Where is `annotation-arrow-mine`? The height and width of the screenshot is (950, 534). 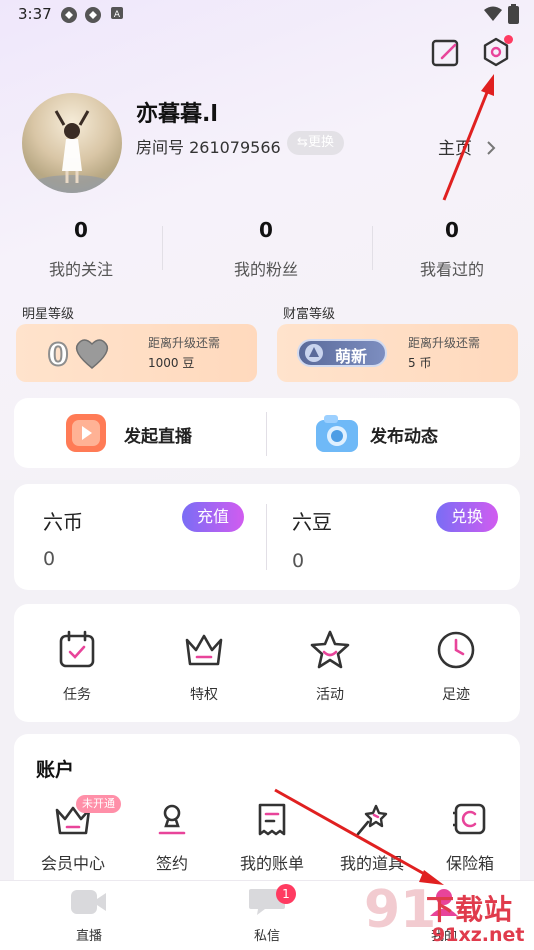
annotation-arrow-mine is located at coordinates (351, 833).